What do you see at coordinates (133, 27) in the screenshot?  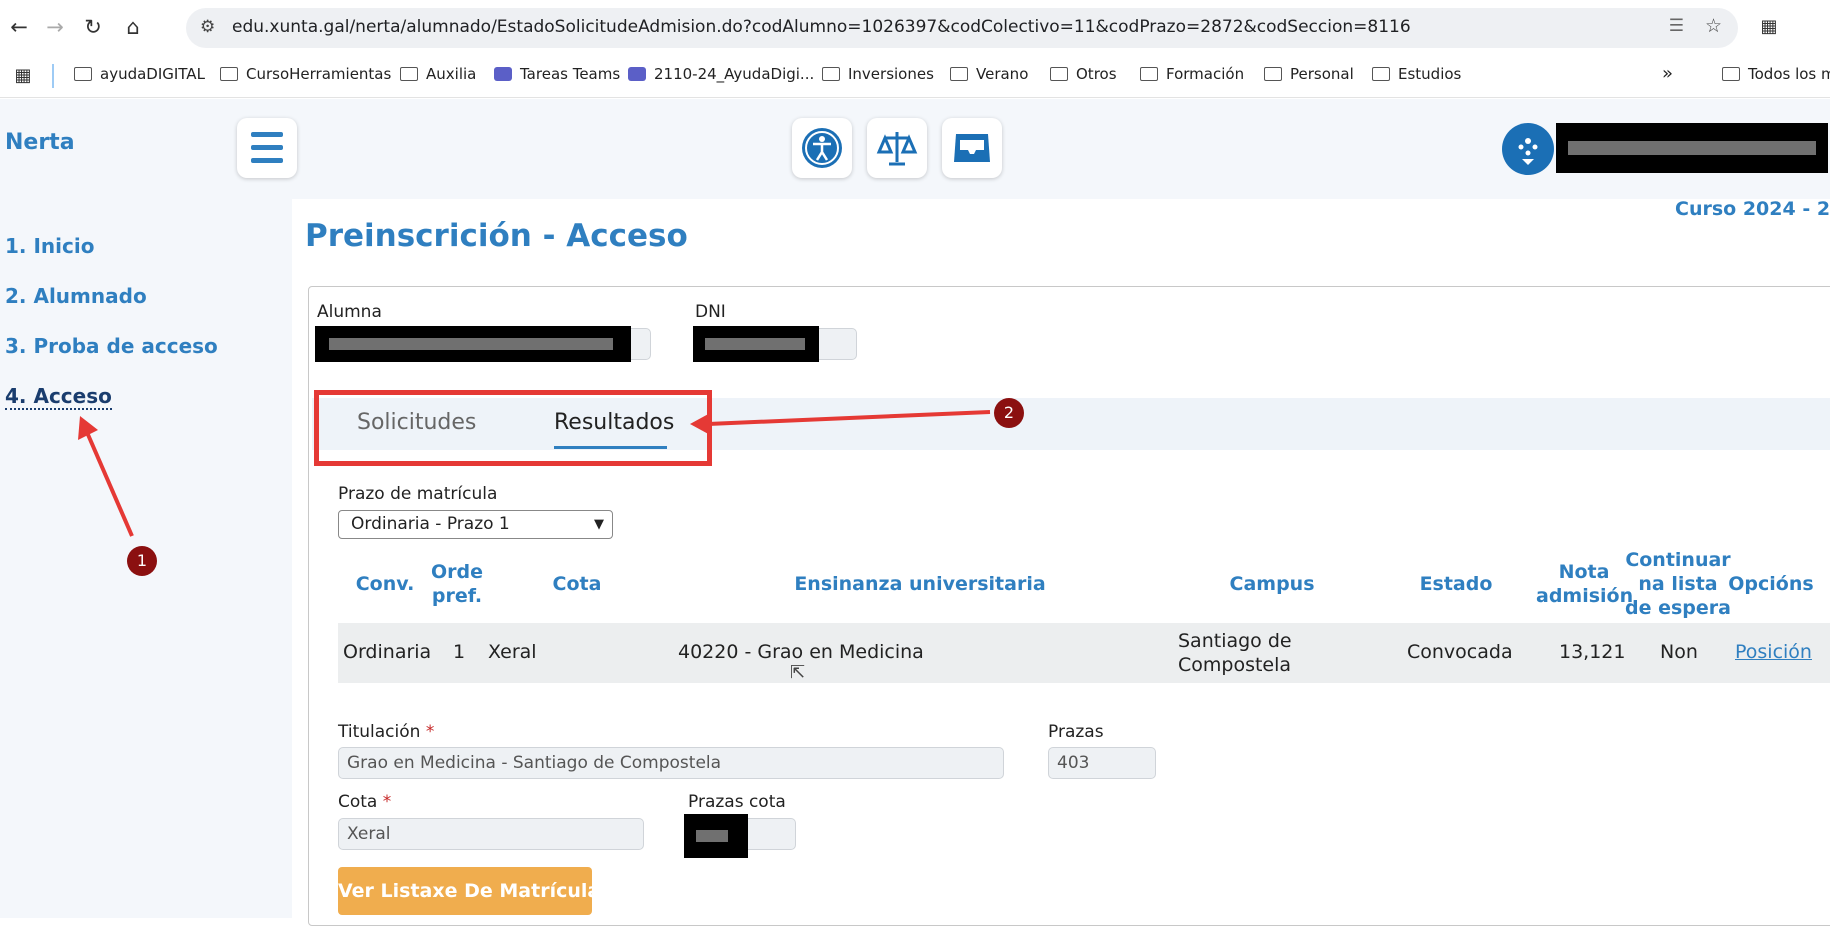 I see `home-icon: ⌂` at bounding box center [133, 27].